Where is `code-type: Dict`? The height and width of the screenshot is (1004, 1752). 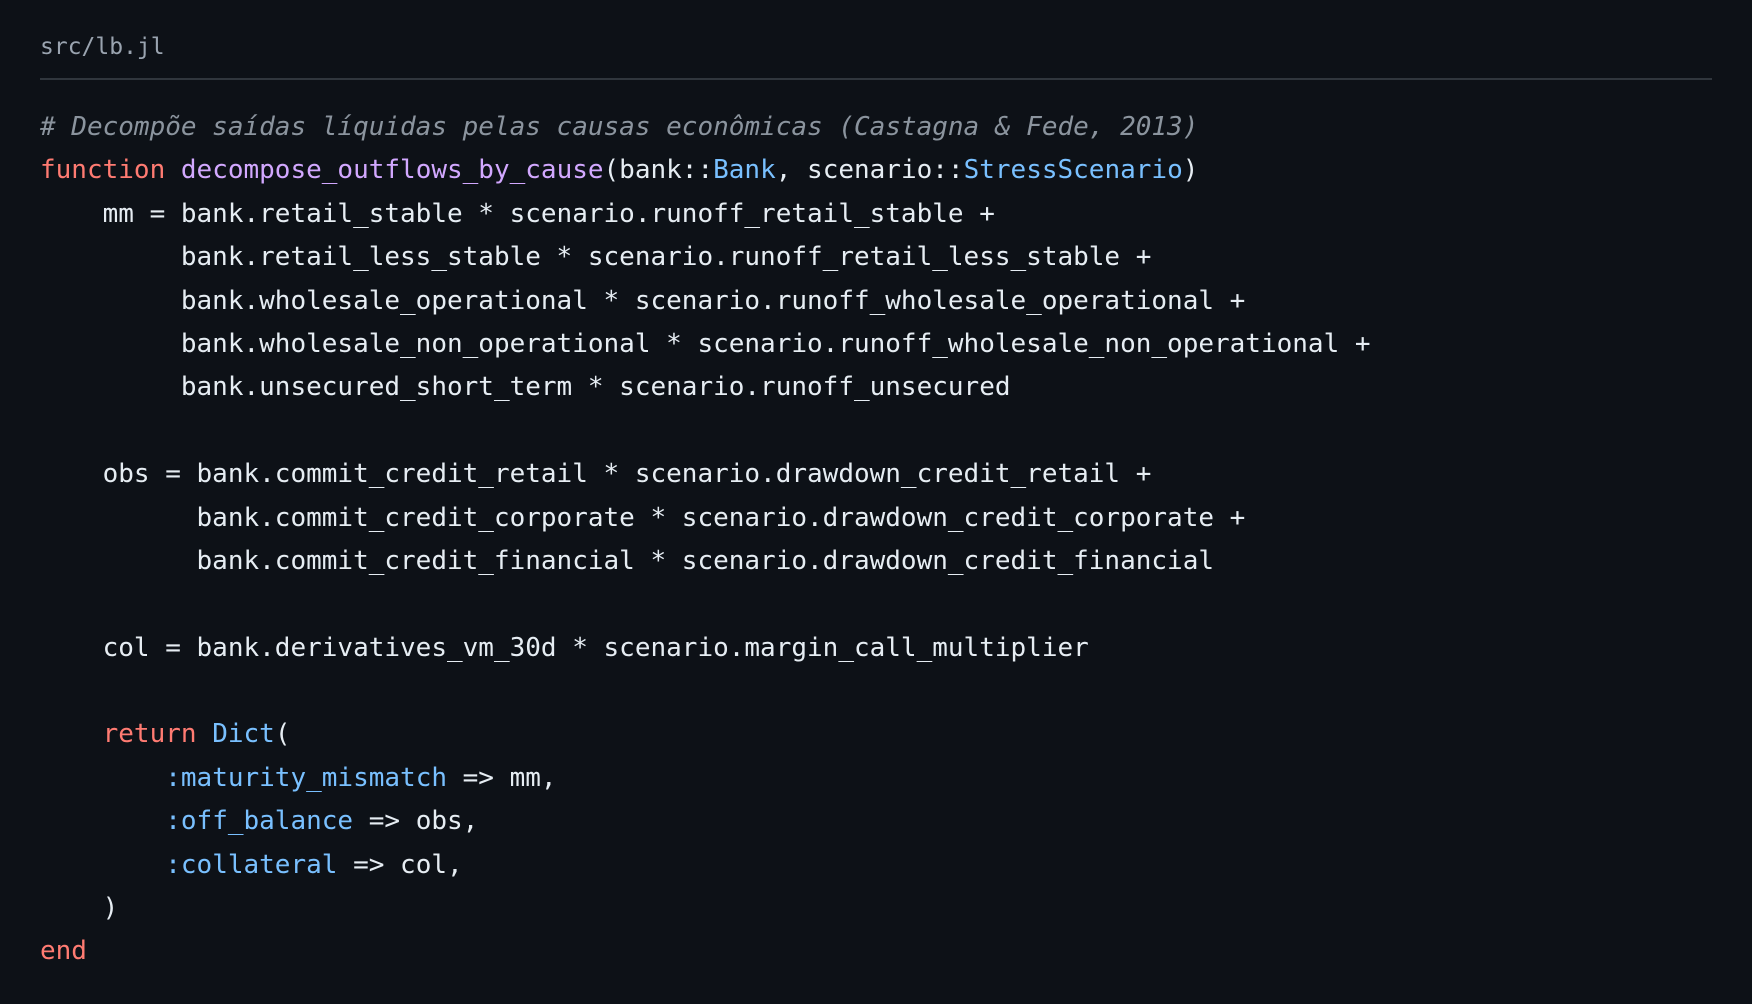
code-type: Dict is located at coordinates (243, 734).